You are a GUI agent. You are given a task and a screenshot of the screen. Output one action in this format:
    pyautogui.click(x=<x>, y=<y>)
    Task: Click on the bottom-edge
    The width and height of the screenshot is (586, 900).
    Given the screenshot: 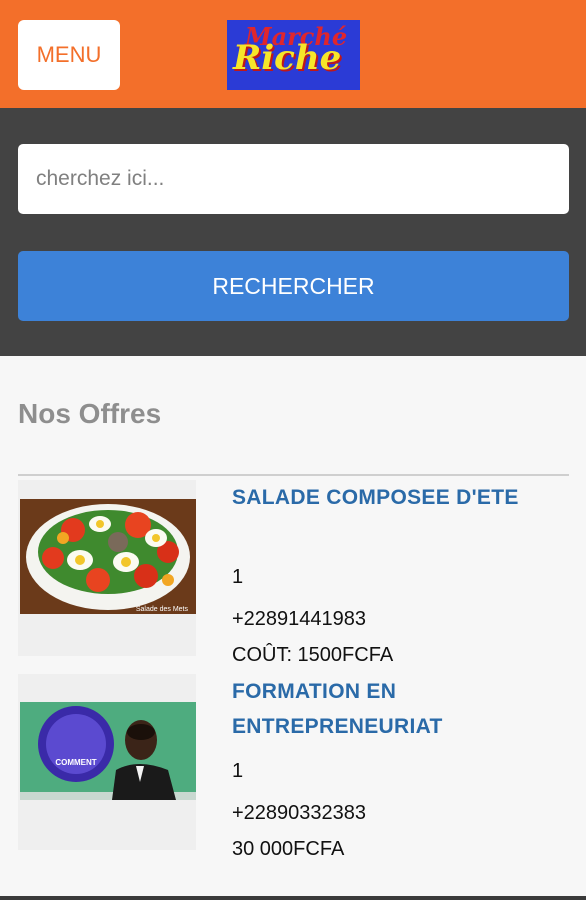 What is the action you would take?
    pyautogui.click(x=293, y=898)
    